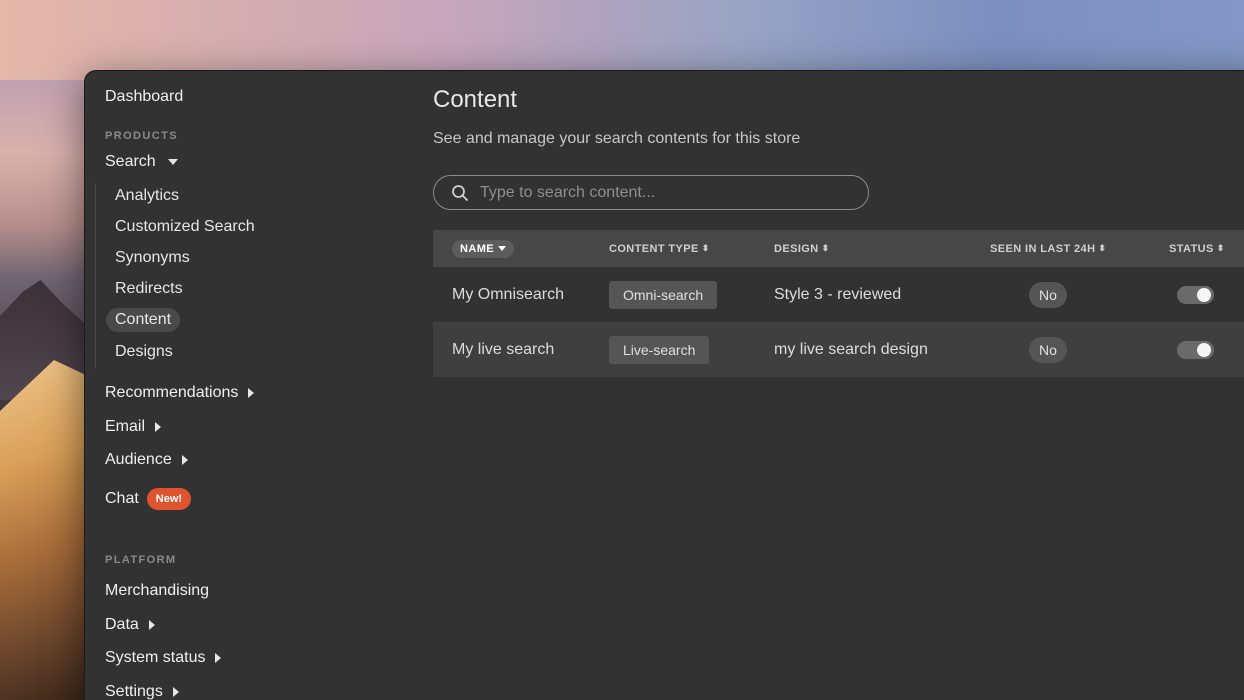  Describe the element at coordinates (130, 161) in the screenshot. I see `sidebar-item-label: Search` at that location.